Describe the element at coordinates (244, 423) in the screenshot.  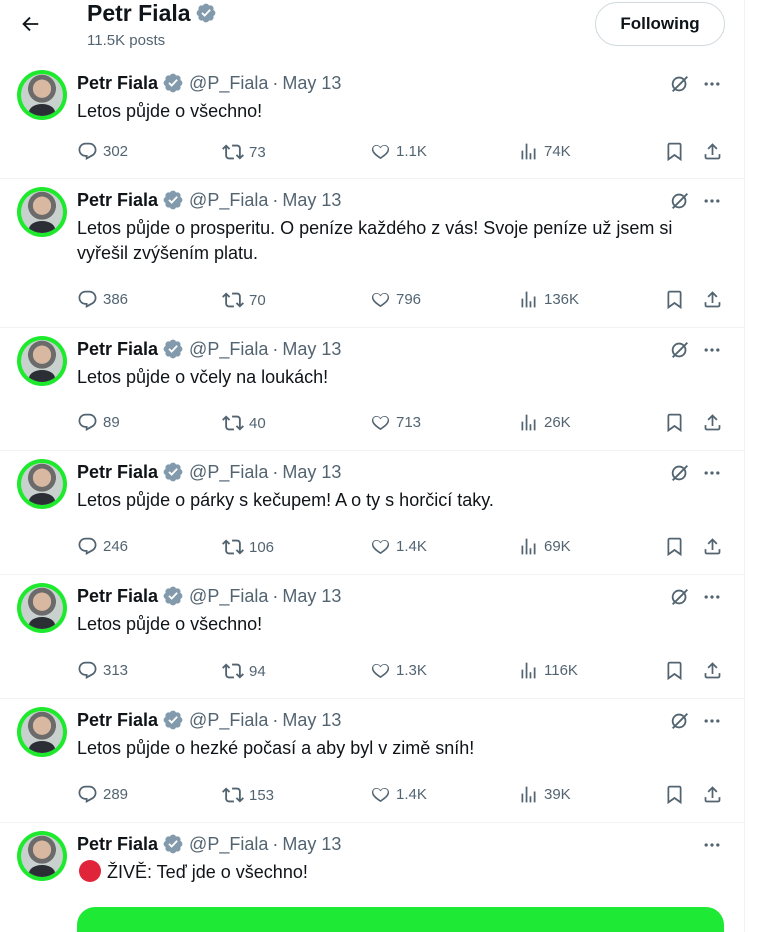
I see `retweet-button: 40` at that location.